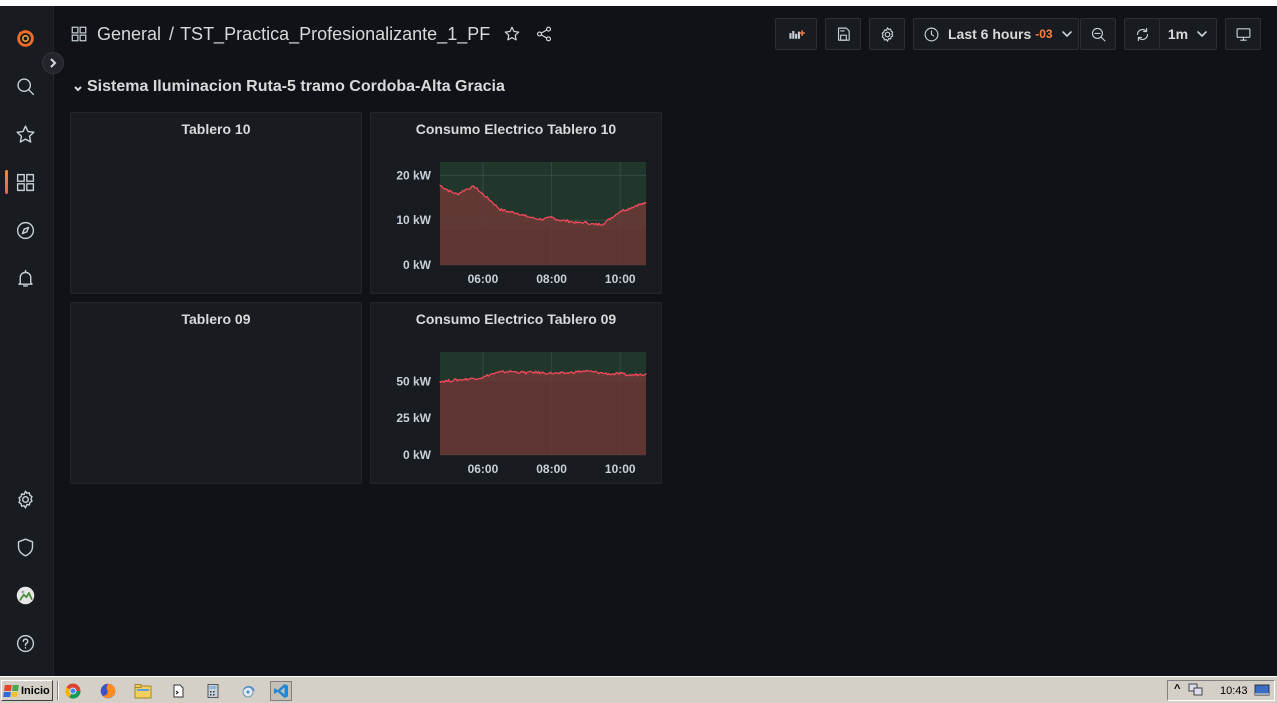 This screenshot has height=703, width=1277. What do you see at coordinates (216, 393) in the screenshot?
I see `panel-tablero-09: Tablero 09` at bounding box center [216, 393].